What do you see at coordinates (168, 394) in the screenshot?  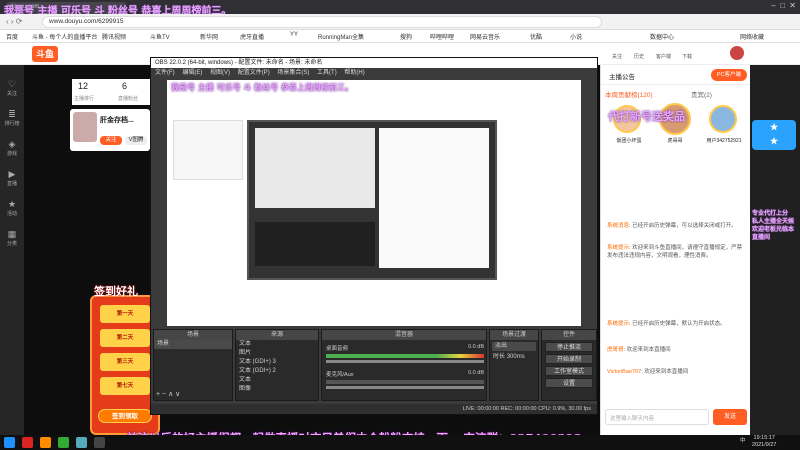 I see `scene-add-icon: + − ∧ ∨` at bounding box center [168, 394].